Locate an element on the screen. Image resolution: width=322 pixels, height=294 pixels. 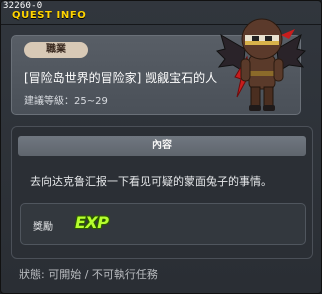
quest-description: 去向达克鲁汇报一下看见可疑的蒙面兔子的事情。 is located at coordinates (151, 181).